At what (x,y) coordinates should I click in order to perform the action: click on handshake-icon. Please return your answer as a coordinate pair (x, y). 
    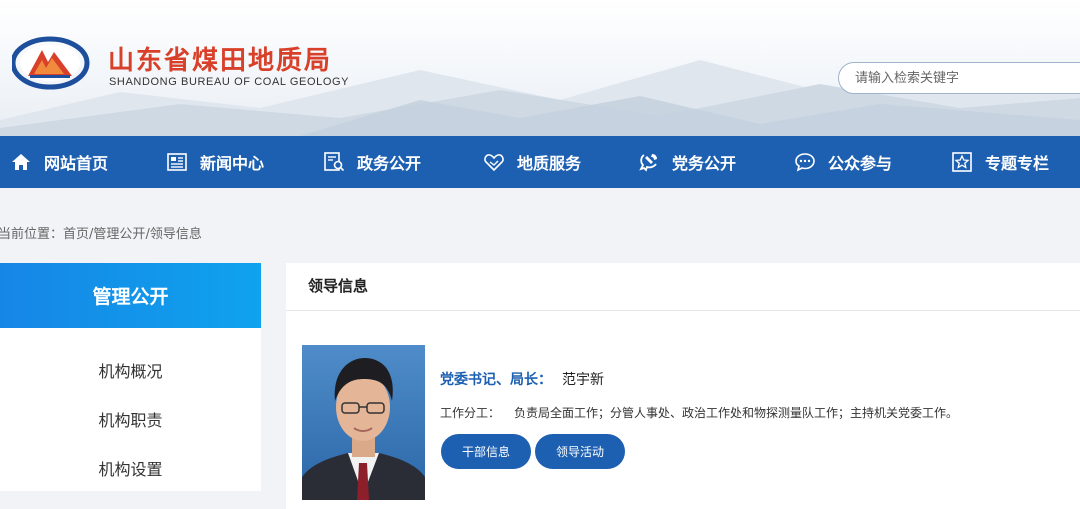
    Looking at the image, I should click on (494, 163).